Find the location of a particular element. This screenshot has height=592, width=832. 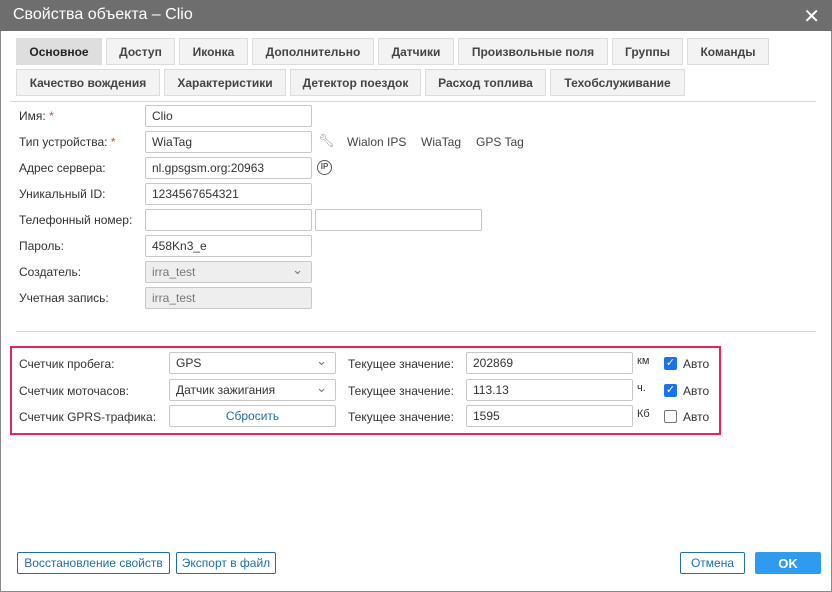

ip-icon: IP is located at coordinates (324, 167).